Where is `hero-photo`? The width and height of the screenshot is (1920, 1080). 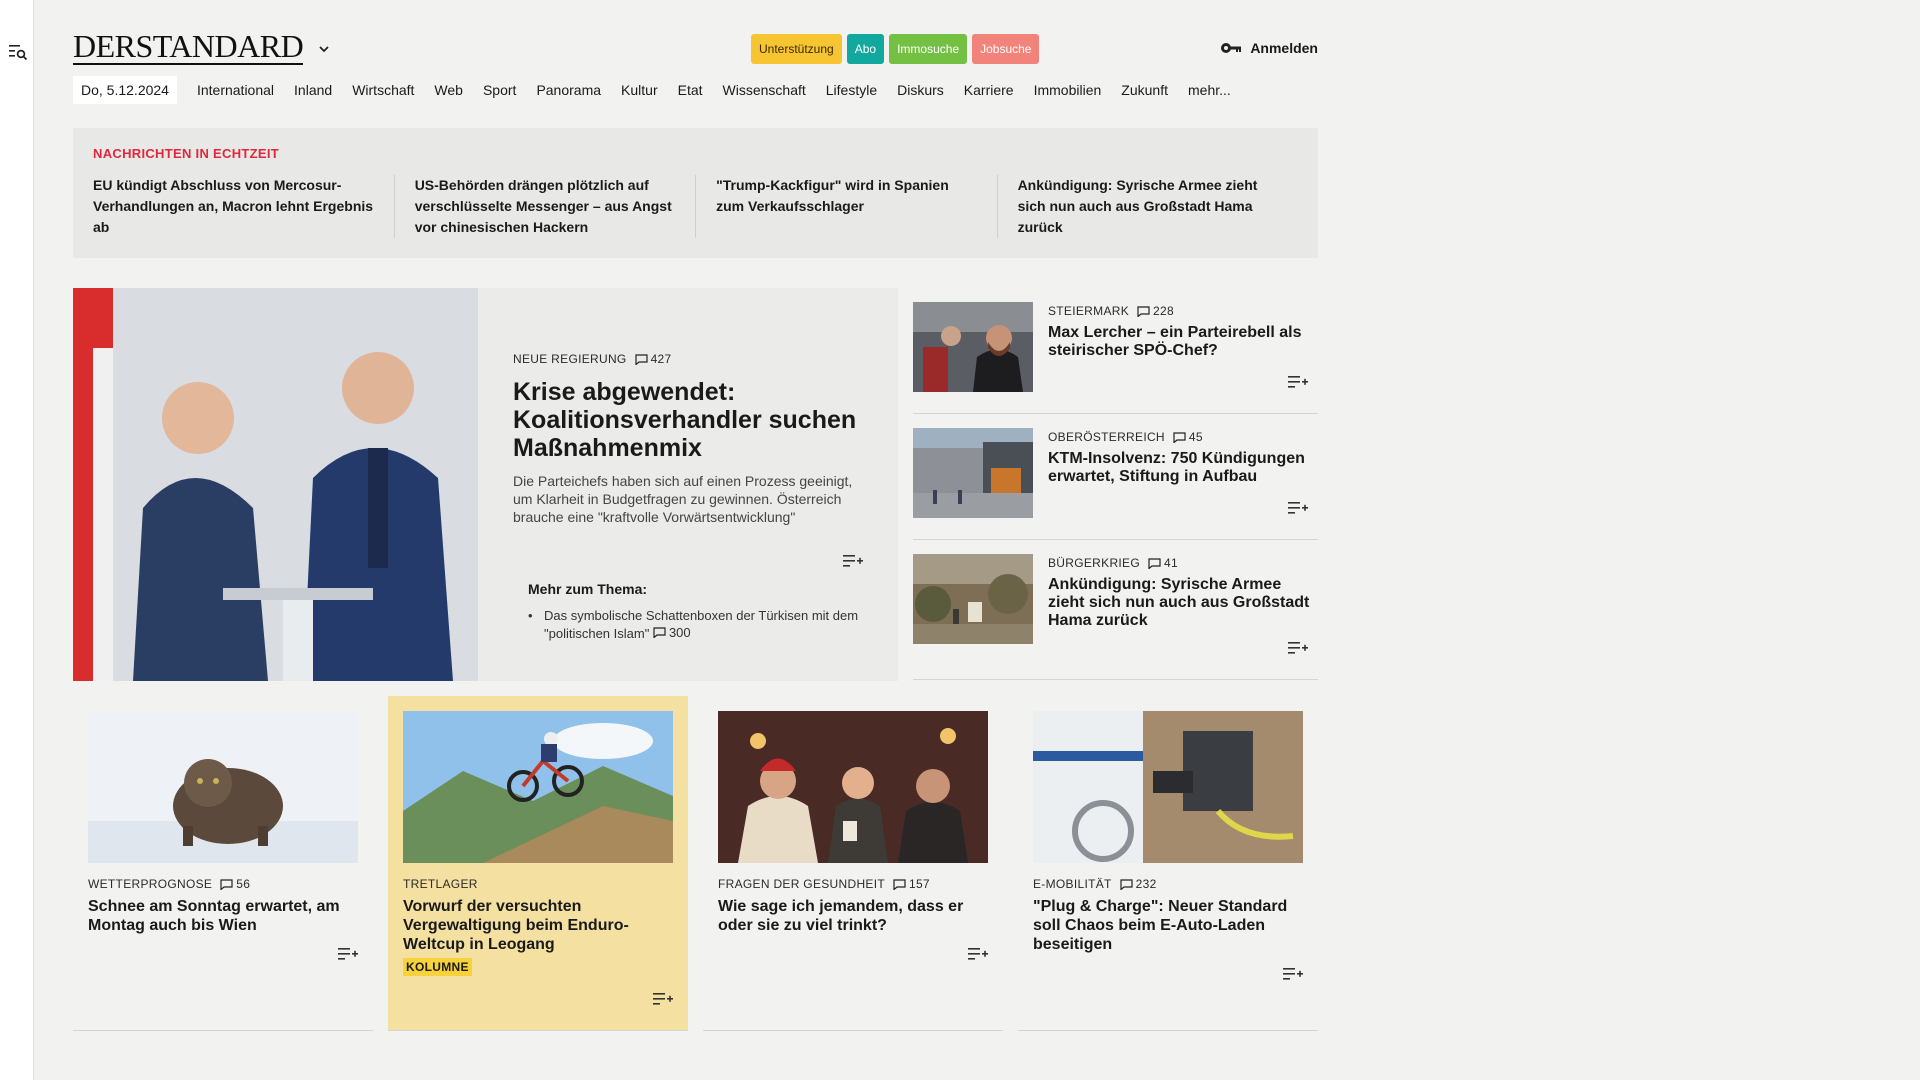
hero-photo is located at coordinates (275, 484).